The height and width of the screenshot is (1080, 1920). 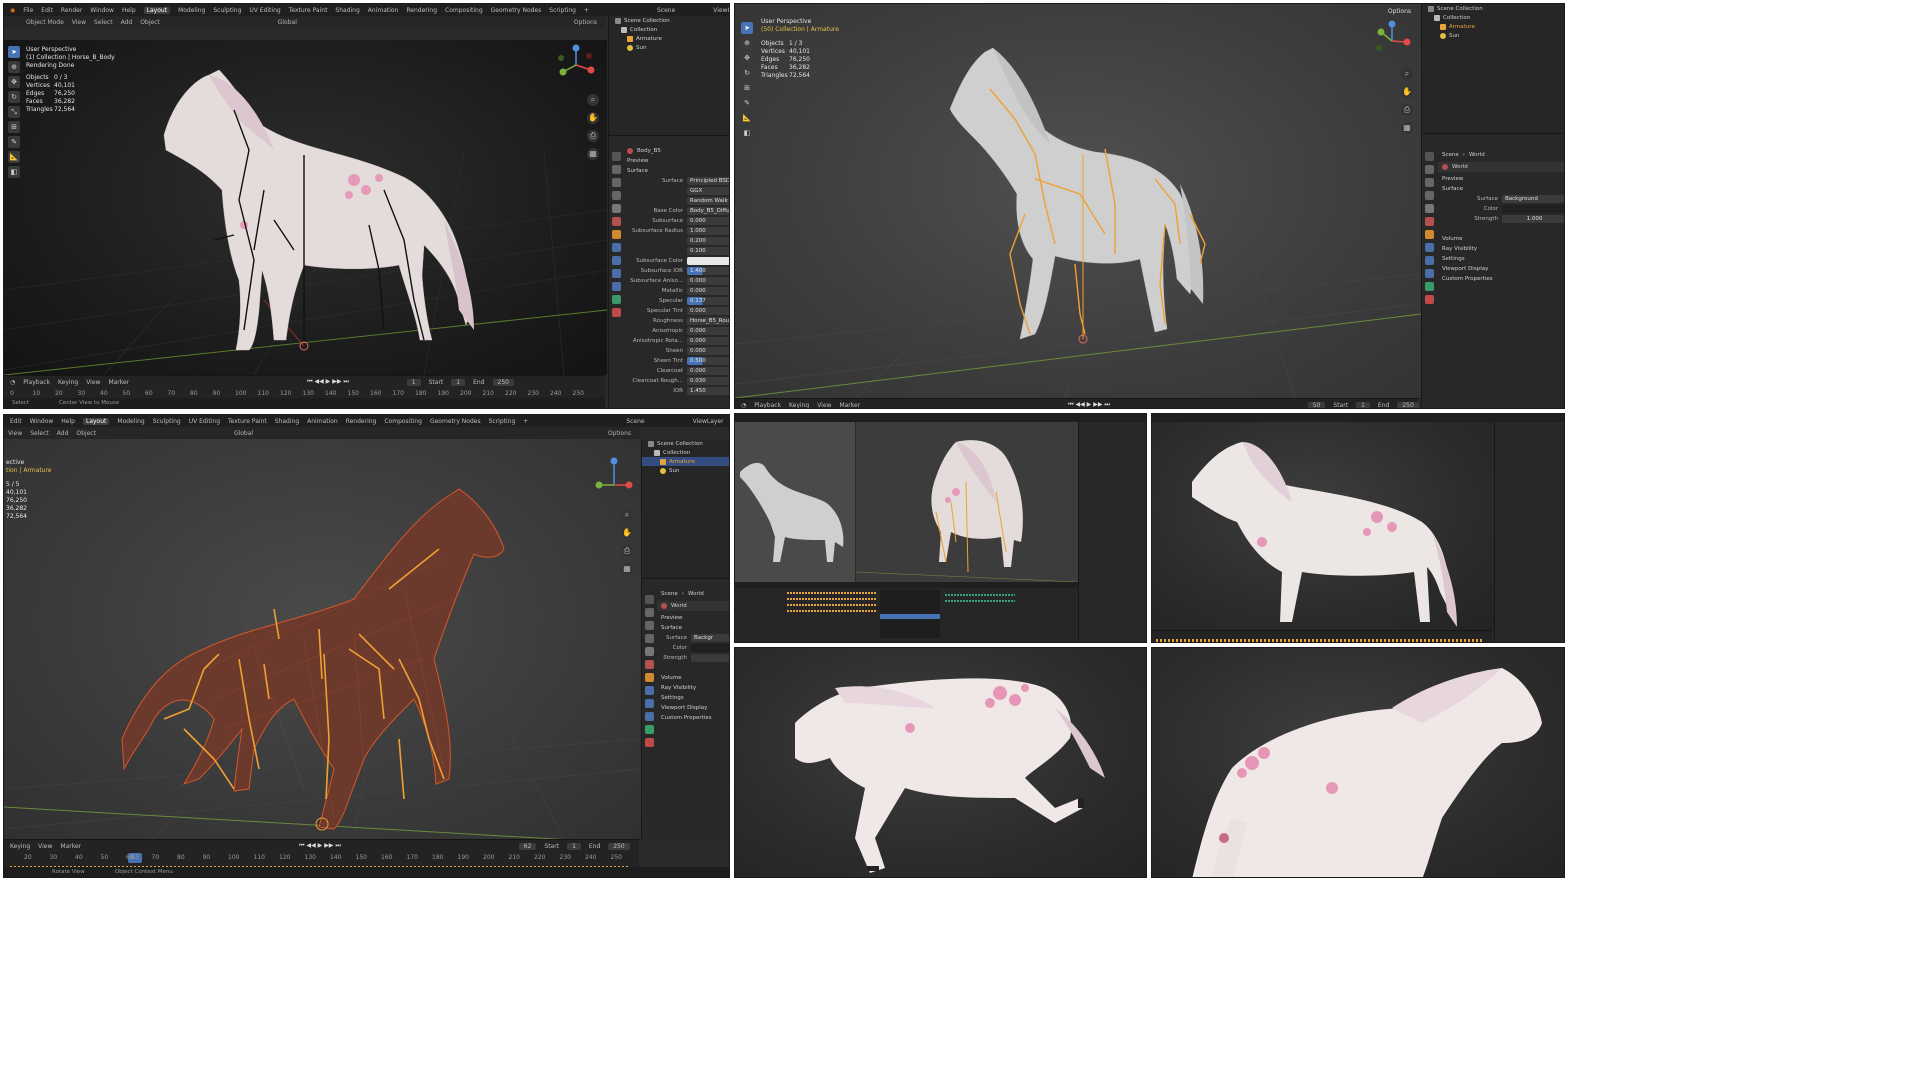 I want to click on menu-view: View, so click(x=93, y=382).